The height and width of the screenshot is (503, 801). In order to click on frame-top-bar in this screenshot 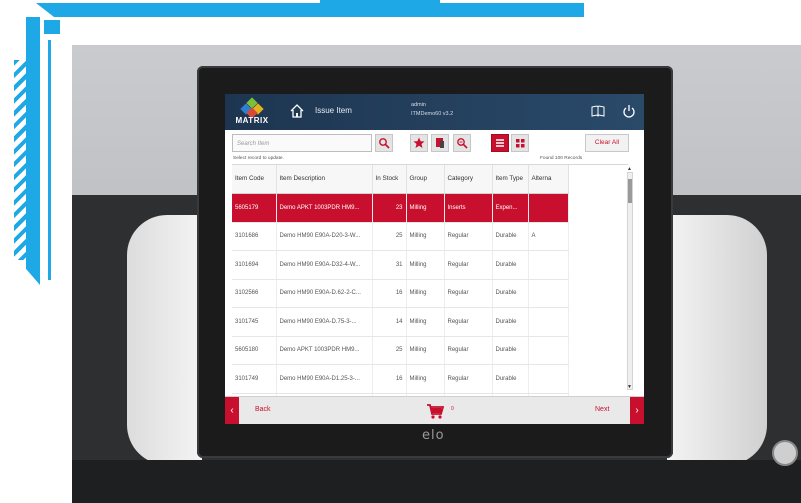, I will do `click(310, 10)`.